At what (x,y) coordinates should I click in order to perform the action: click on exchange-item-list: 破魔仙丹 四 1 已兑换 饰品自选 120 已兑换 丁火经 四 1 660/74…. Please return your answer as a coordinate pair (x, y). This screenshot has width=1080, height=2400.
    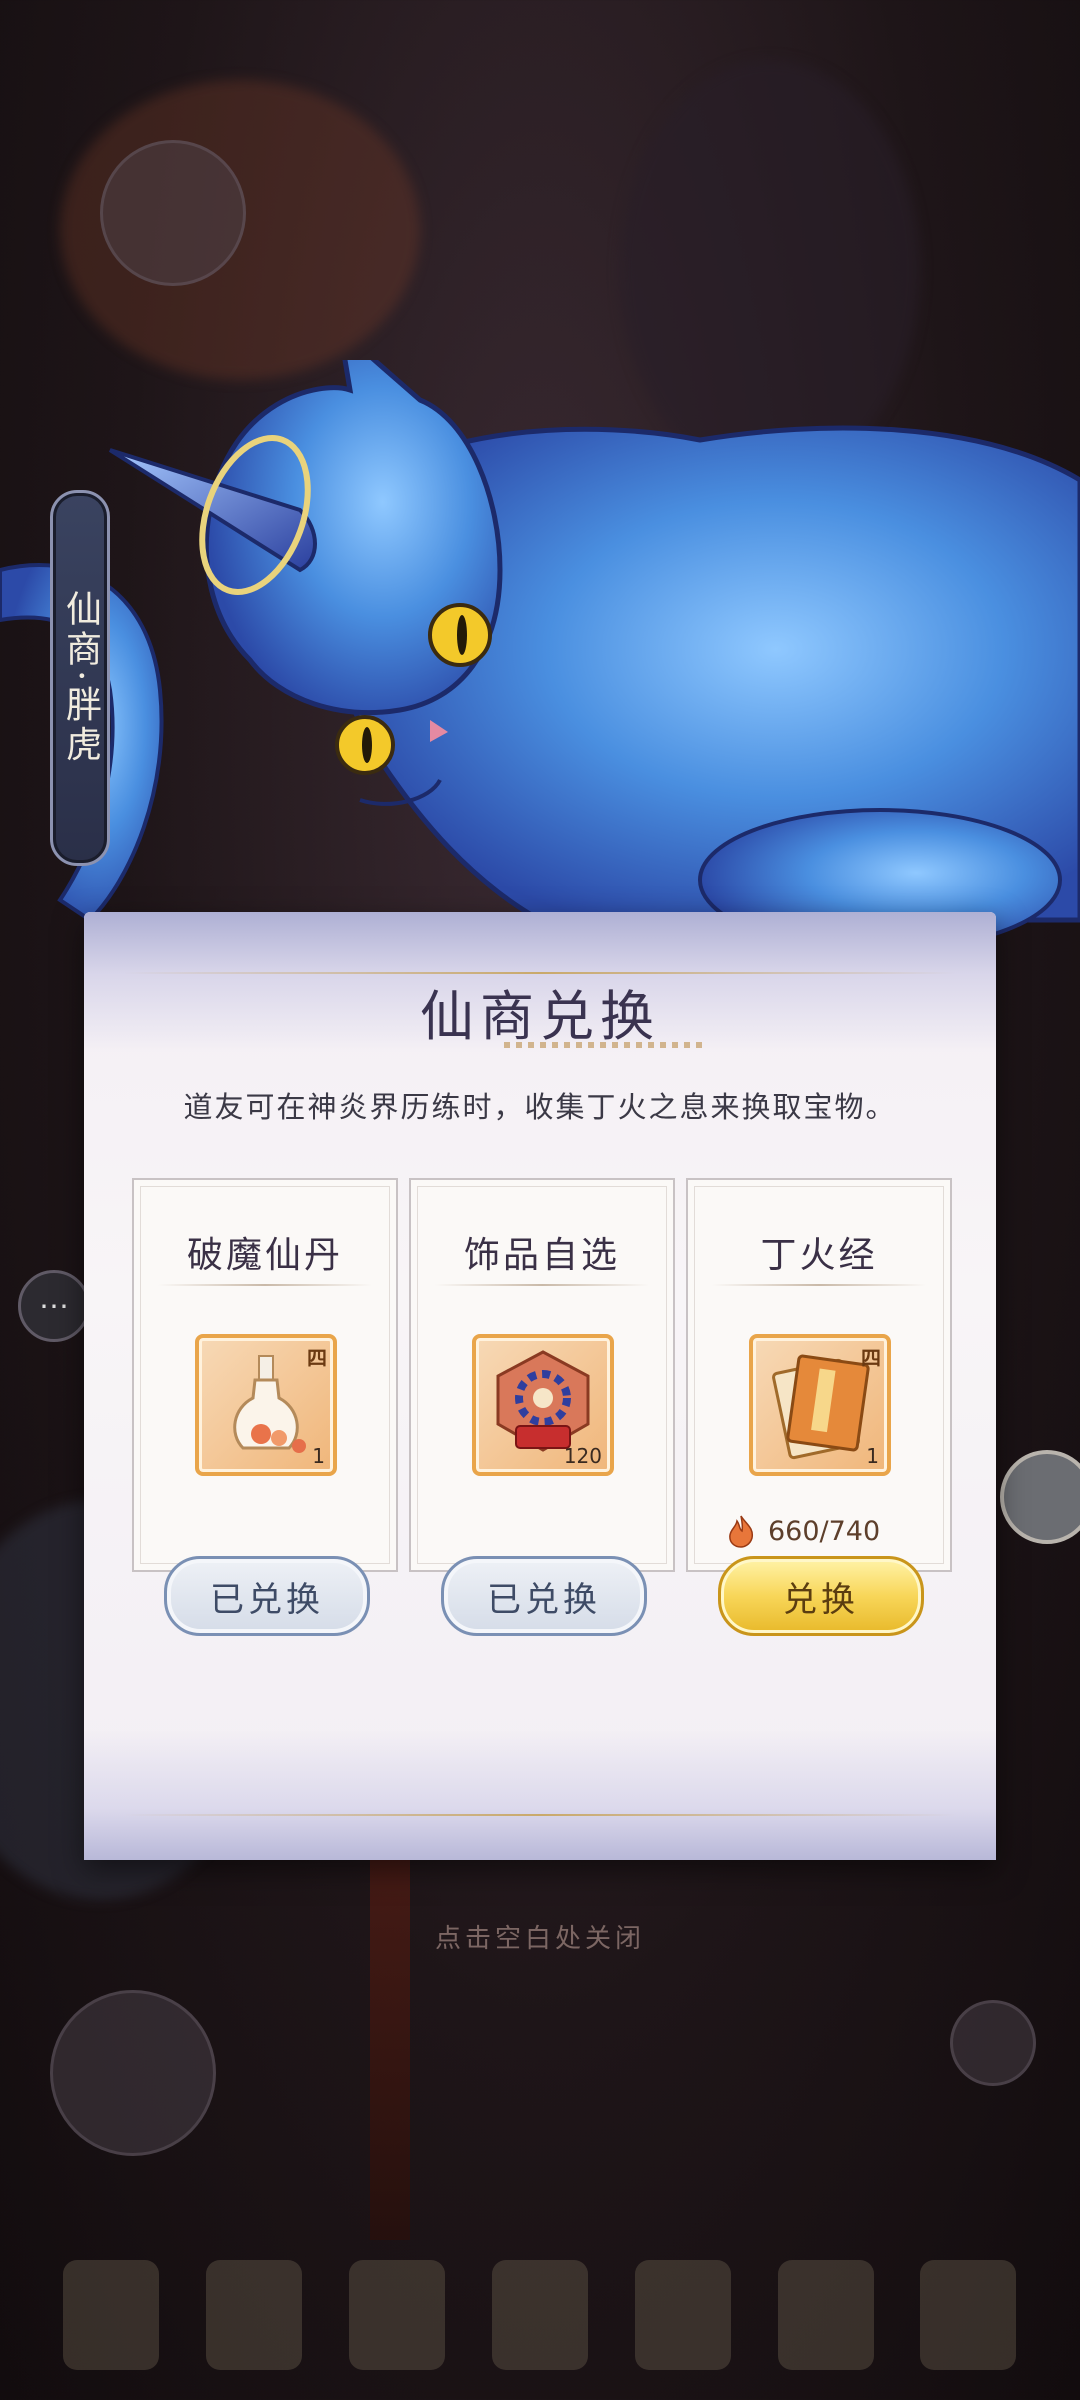
    Looking at the image, I should click on (545, 1407).